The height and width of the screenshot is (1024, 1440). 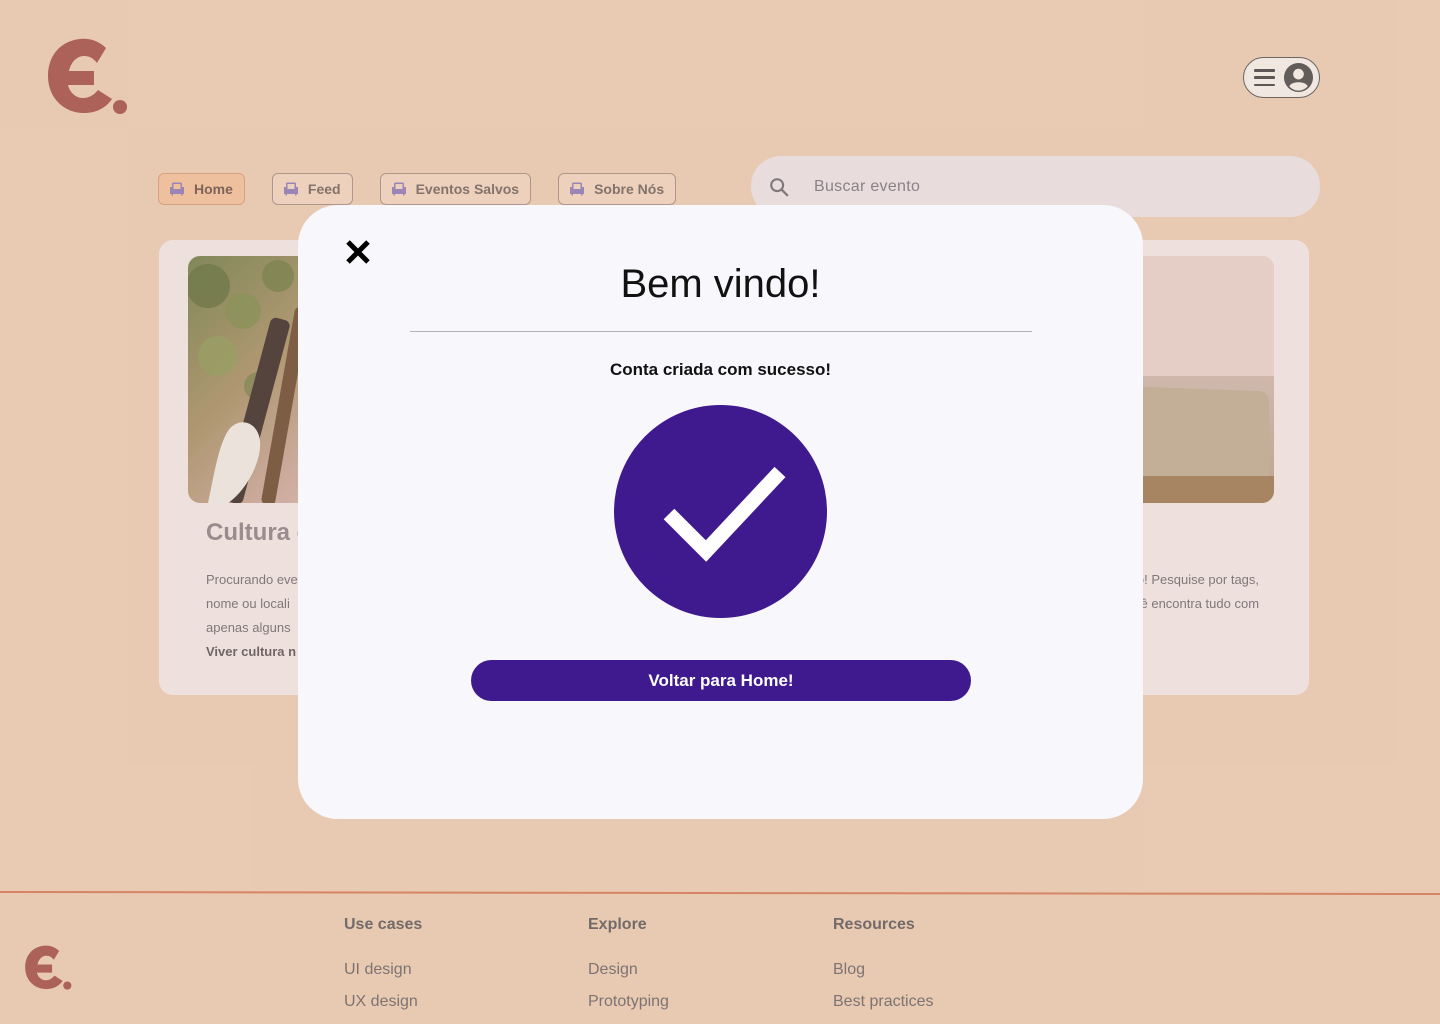 I want to click on search-icon, so click(x=779, y=186).